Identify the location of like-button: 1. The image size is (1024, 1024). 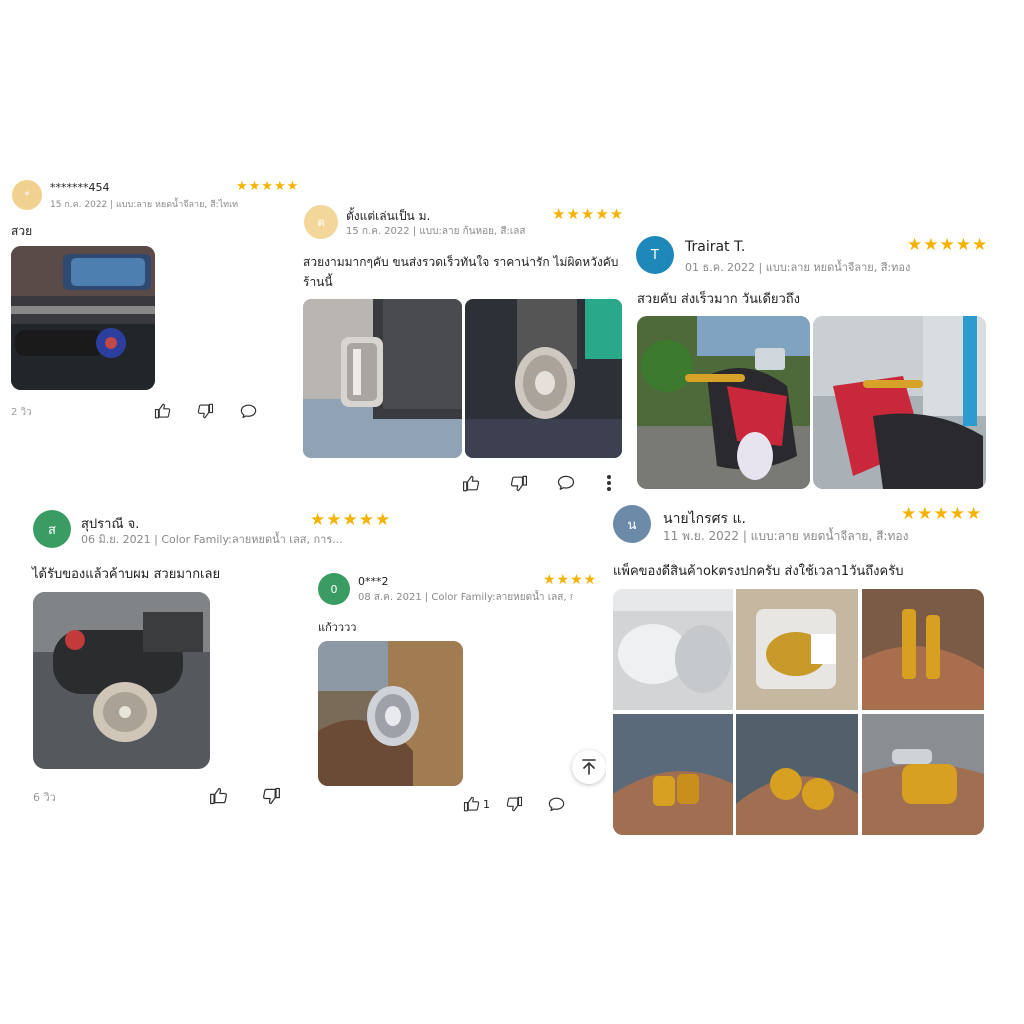
(483, 804).